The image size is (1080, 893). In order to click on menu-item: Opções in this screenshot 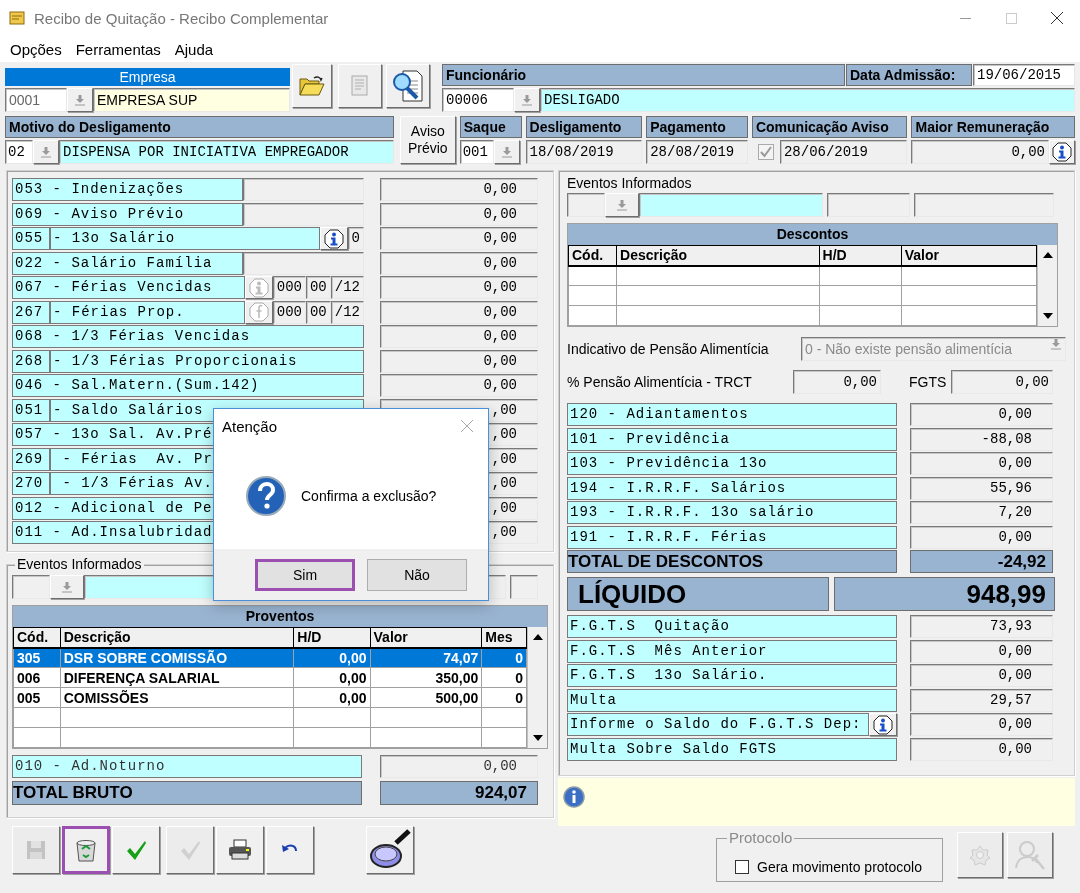, I will do `click(36, 49)`.